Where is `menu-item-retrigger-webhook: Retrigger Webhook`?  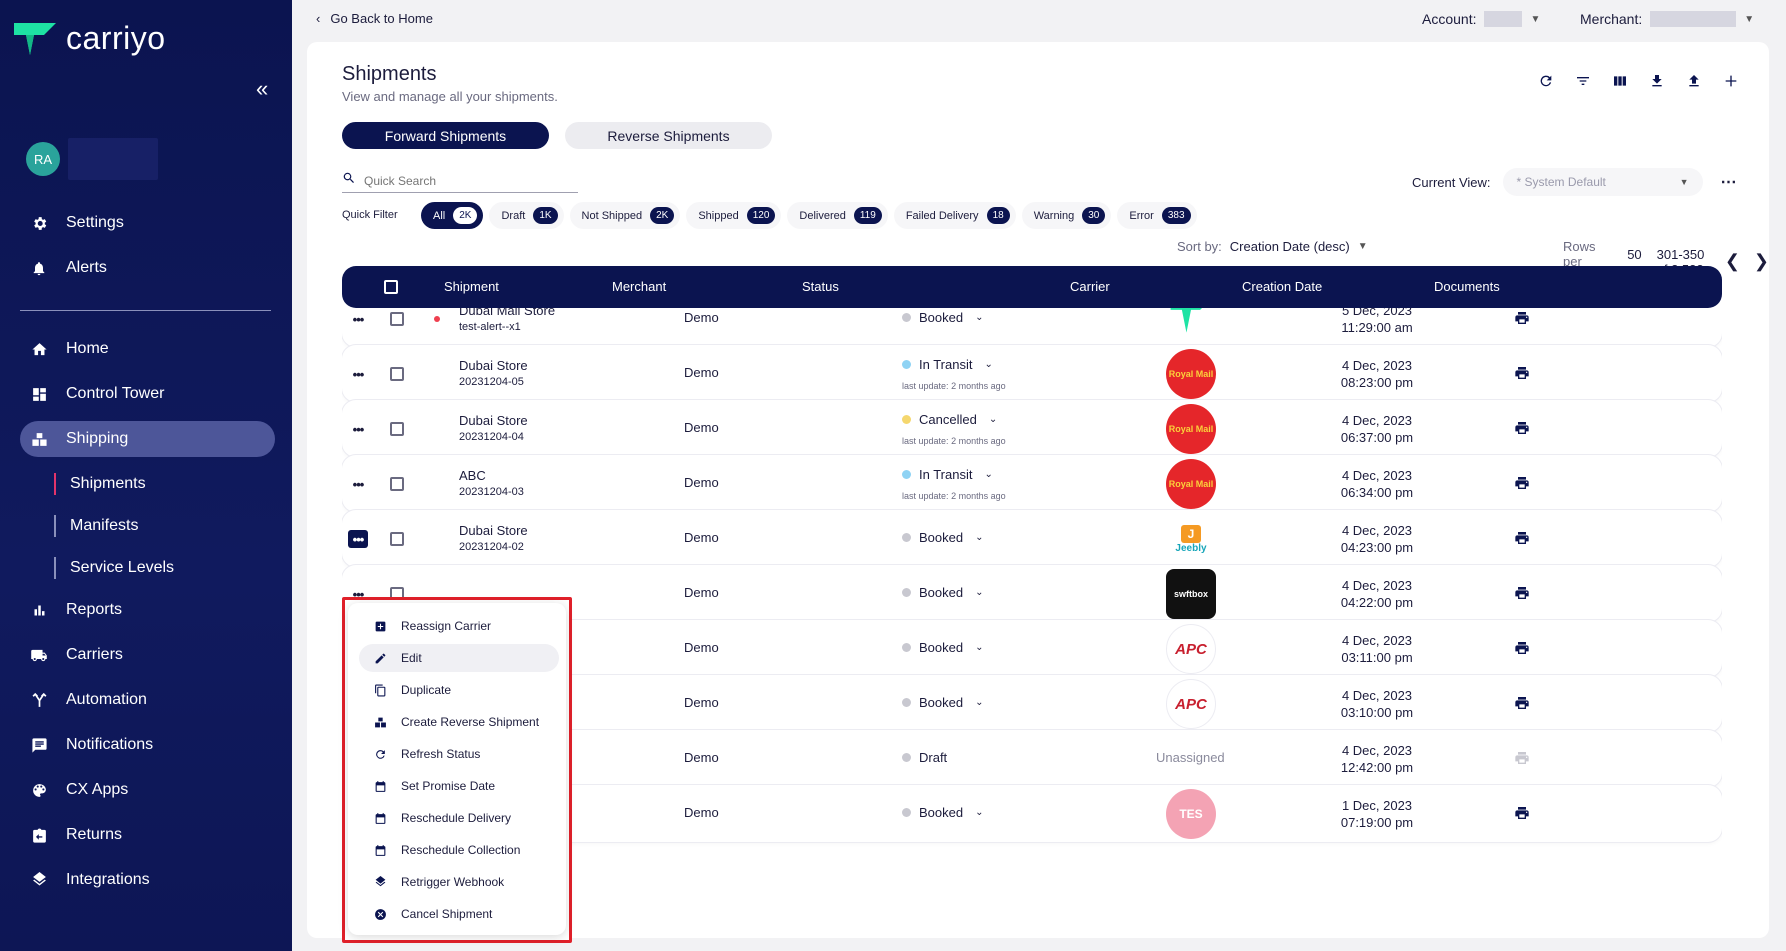
menu-item-retrigger-webhook: Retrigger Webhook is located at coordinates (459, 882).